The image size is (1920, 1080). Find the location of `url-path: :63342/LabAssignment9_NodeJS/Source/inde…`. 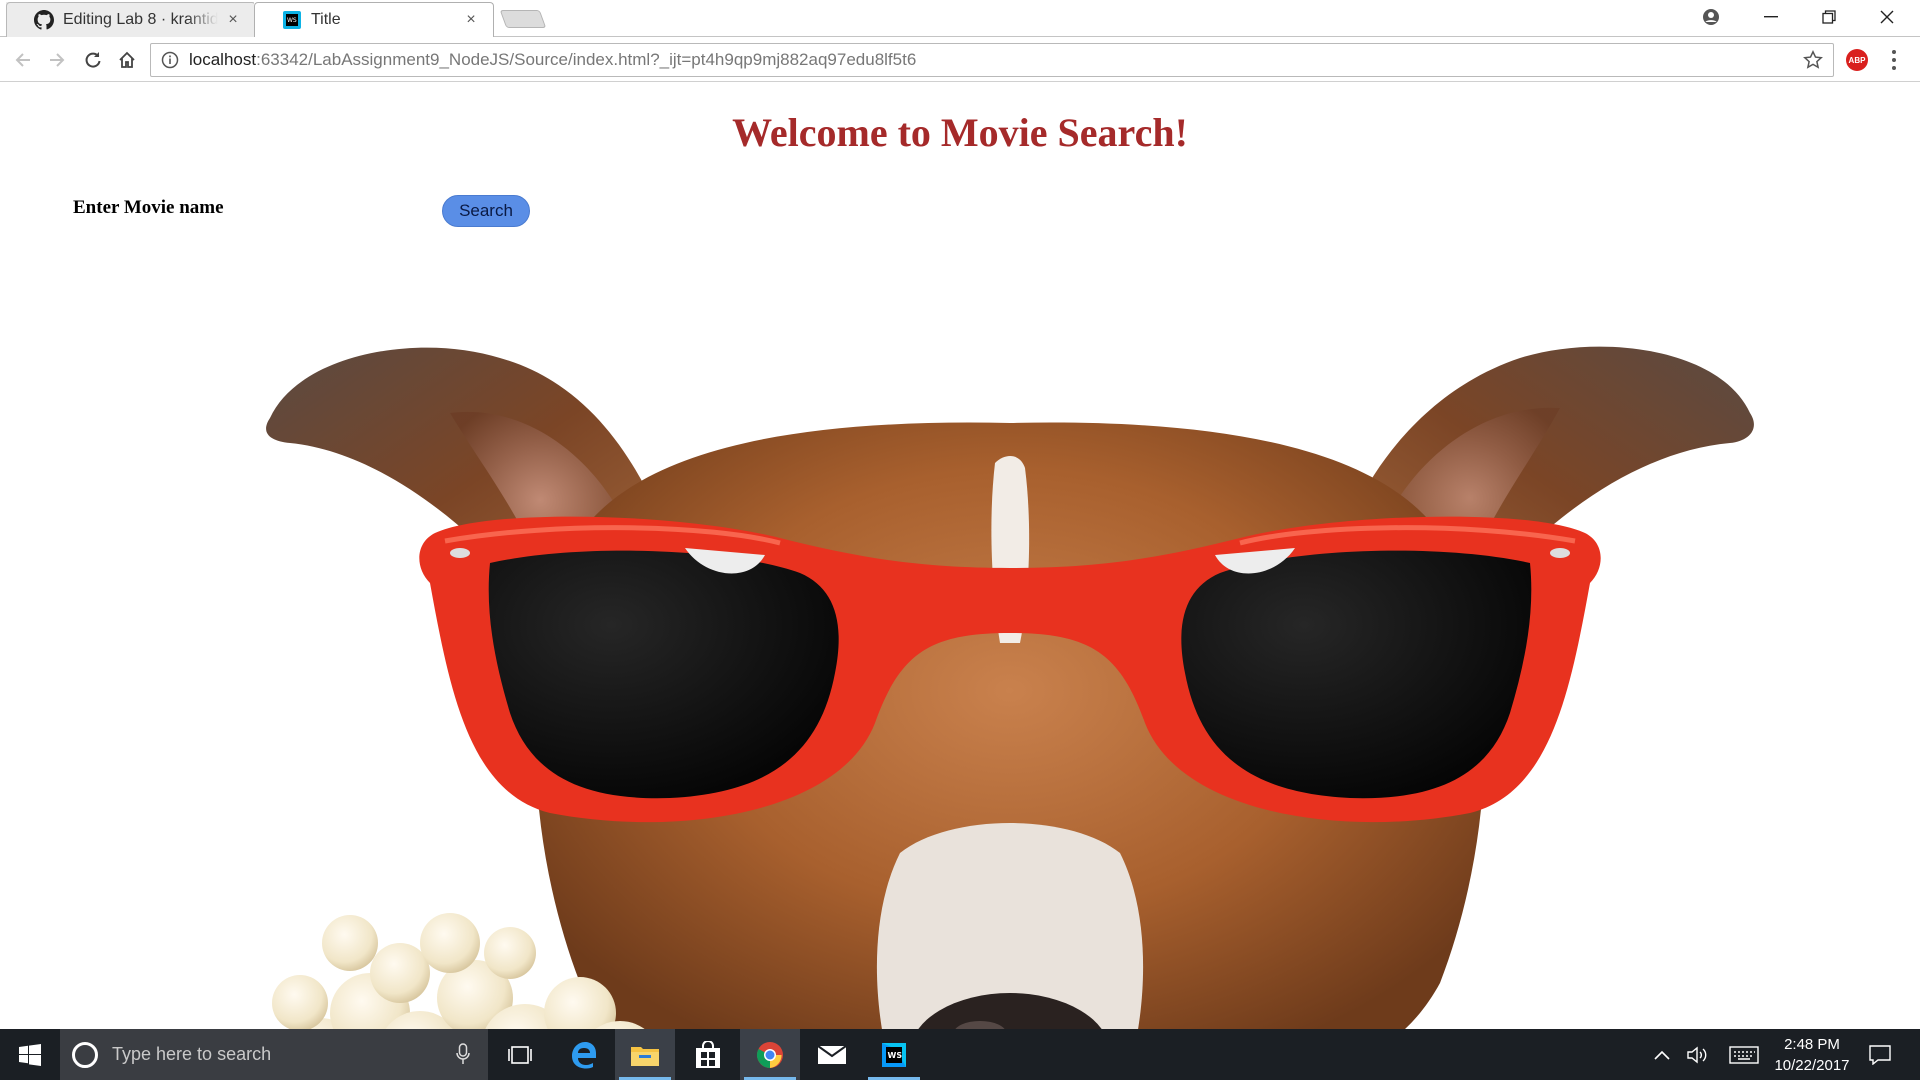

url-path: :63342/LabAssignment9_NodeJS/Source/inde… is located at coordinates (586, 59).